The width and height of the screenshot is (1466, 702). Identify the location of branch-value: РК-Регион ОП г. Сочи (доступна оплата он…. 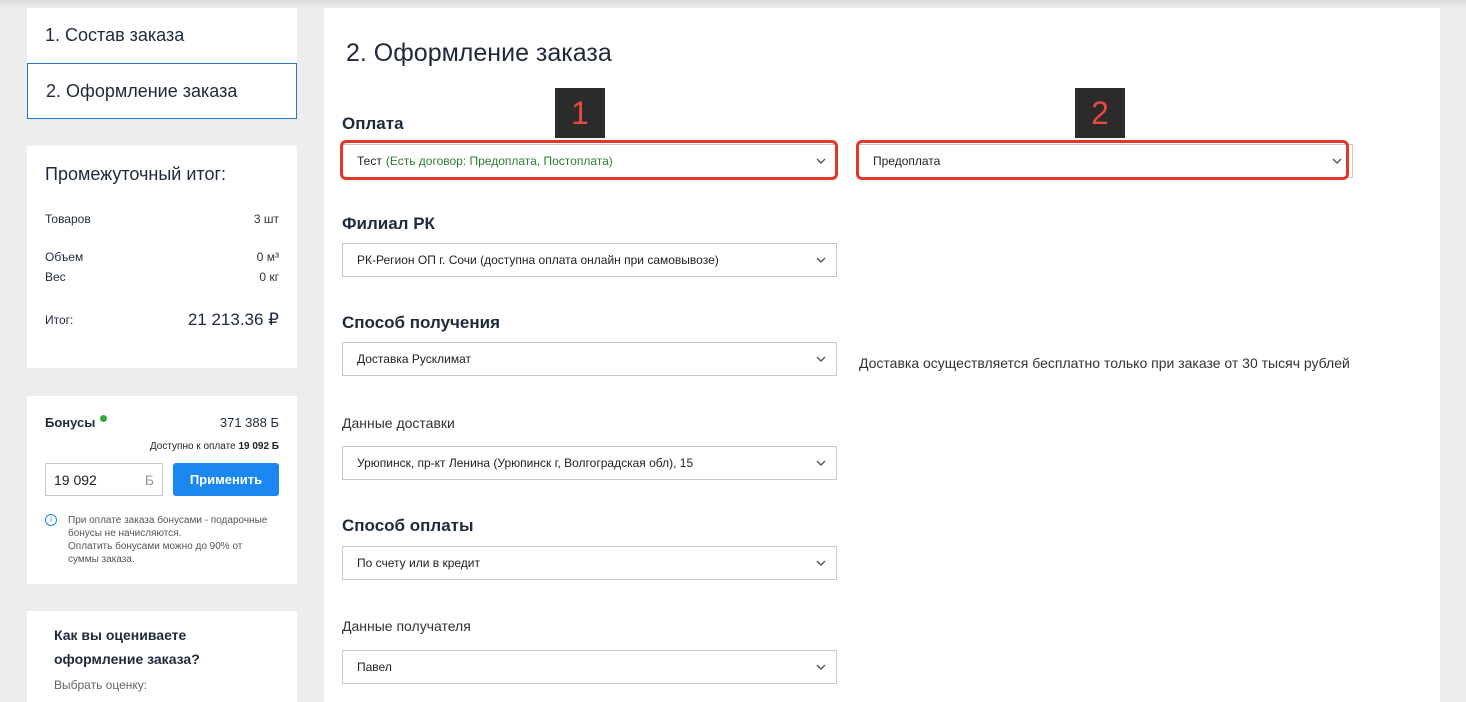
(538, 260).